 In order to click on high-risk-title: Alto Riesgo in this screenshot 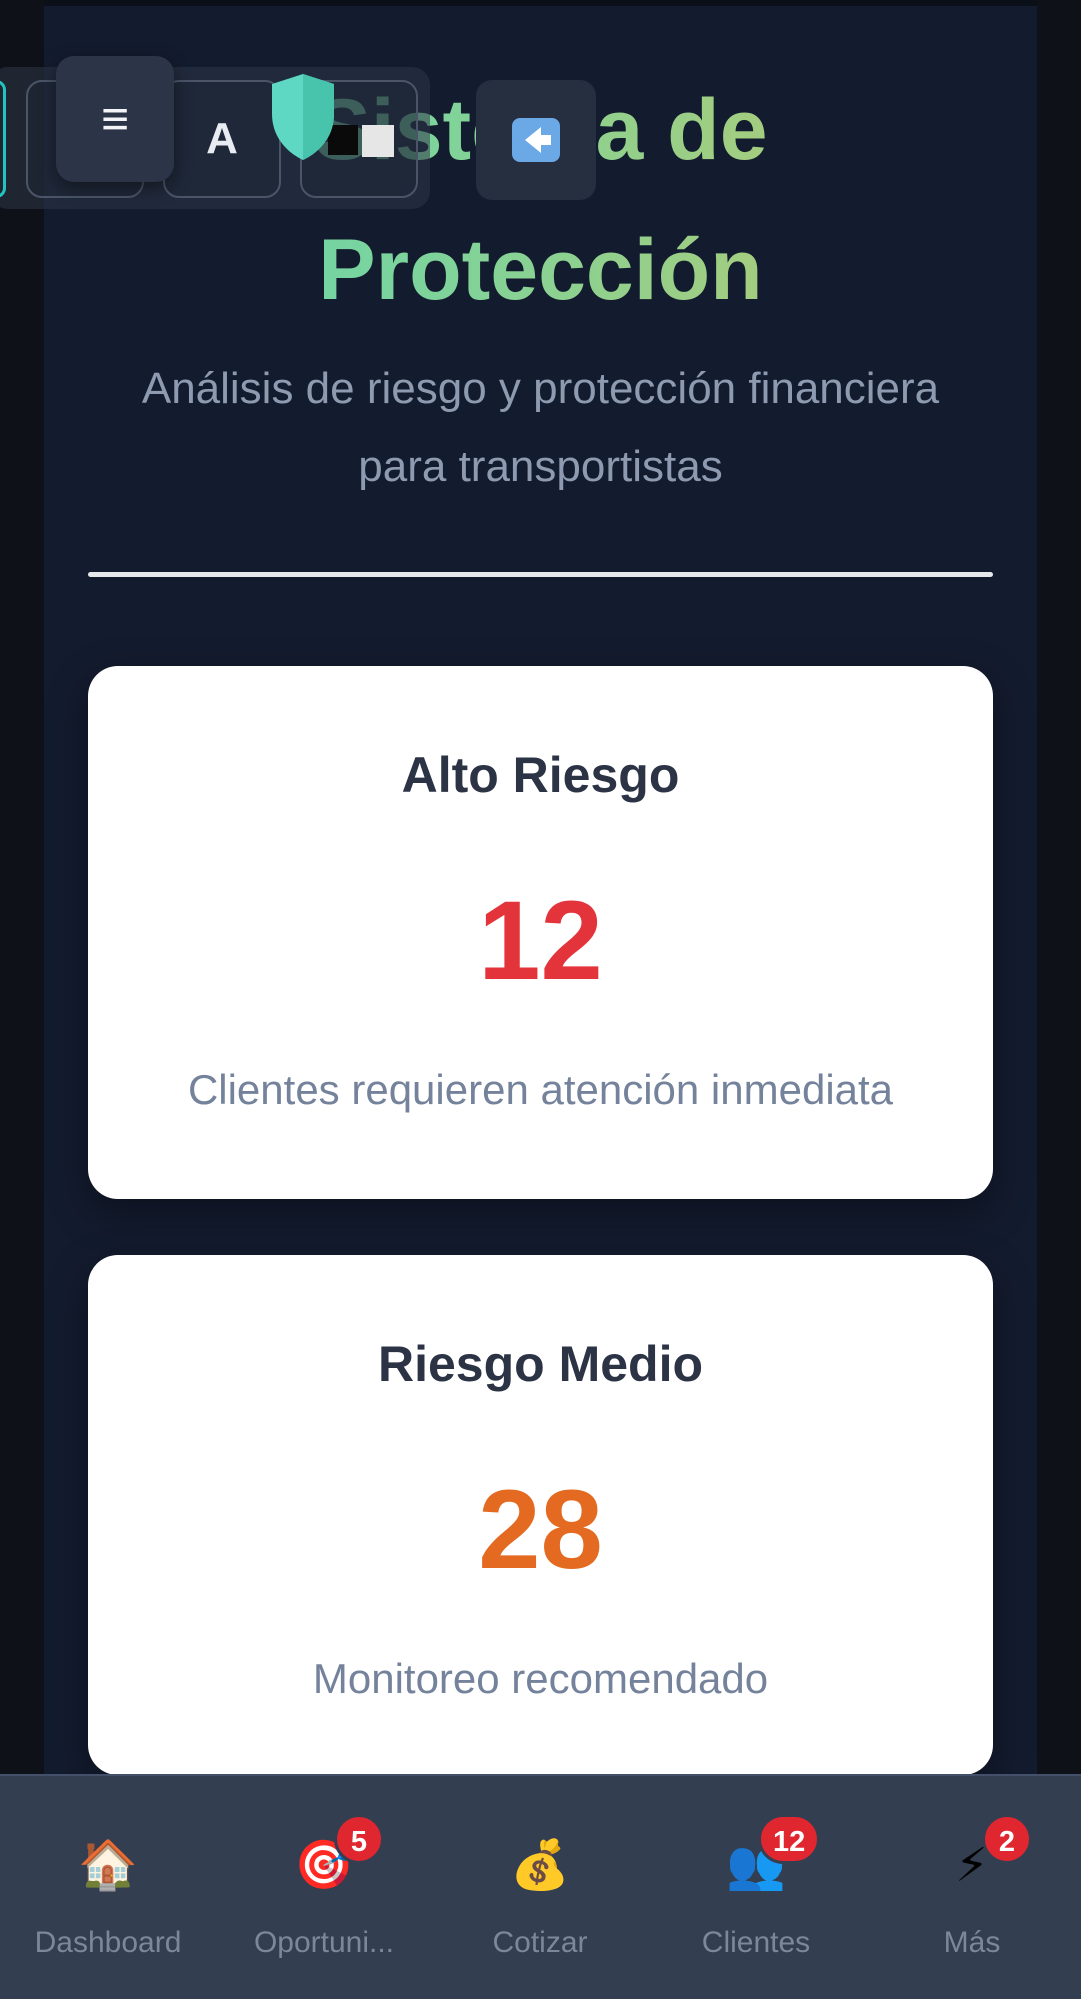, I will do `click(540, 775)`.